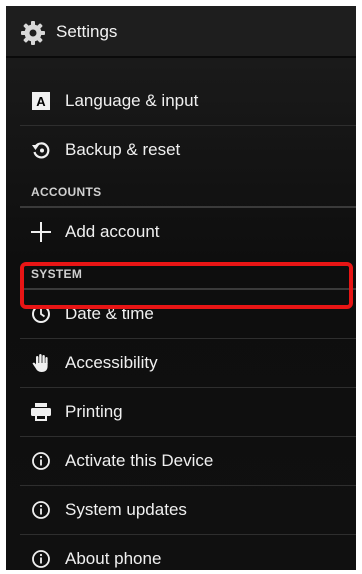 The height and width of the screenshot is (574, 362). Describe the element at coordinates (188, 231) in the screenshot. I see `setting-add-account: Add account` at that location.